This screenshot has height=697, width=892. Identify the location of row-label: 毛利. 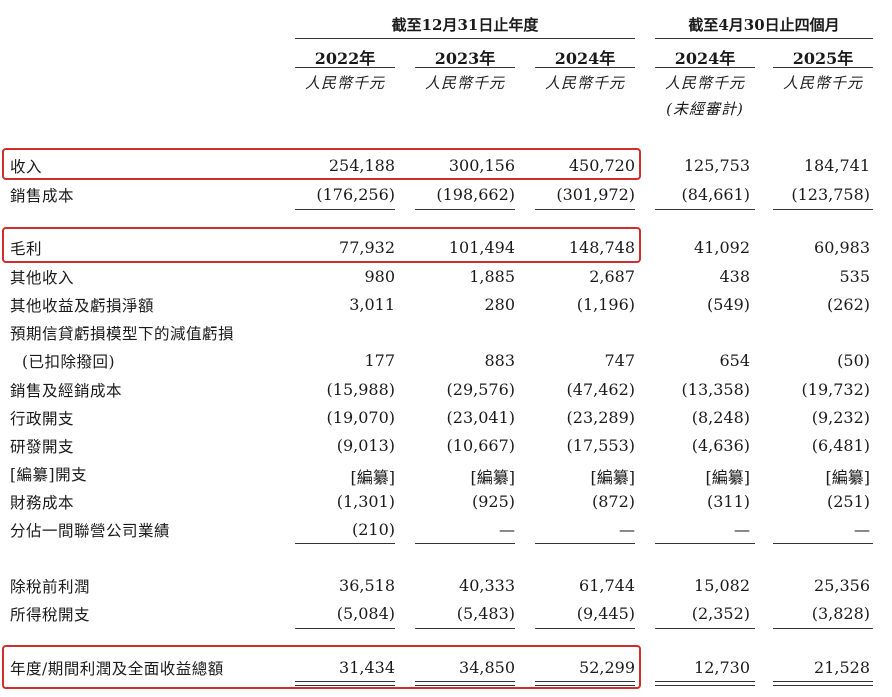
(26, 249).